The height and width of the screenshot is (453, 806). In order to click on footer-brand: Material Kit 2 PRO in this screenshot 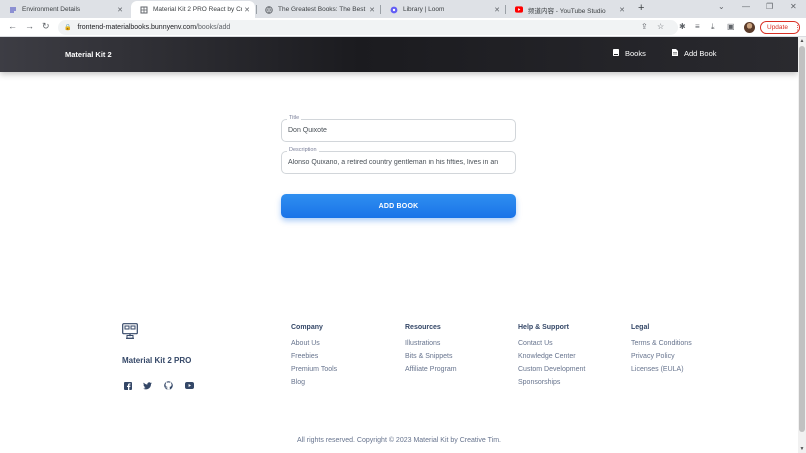, I will do `click(157, 360)`.